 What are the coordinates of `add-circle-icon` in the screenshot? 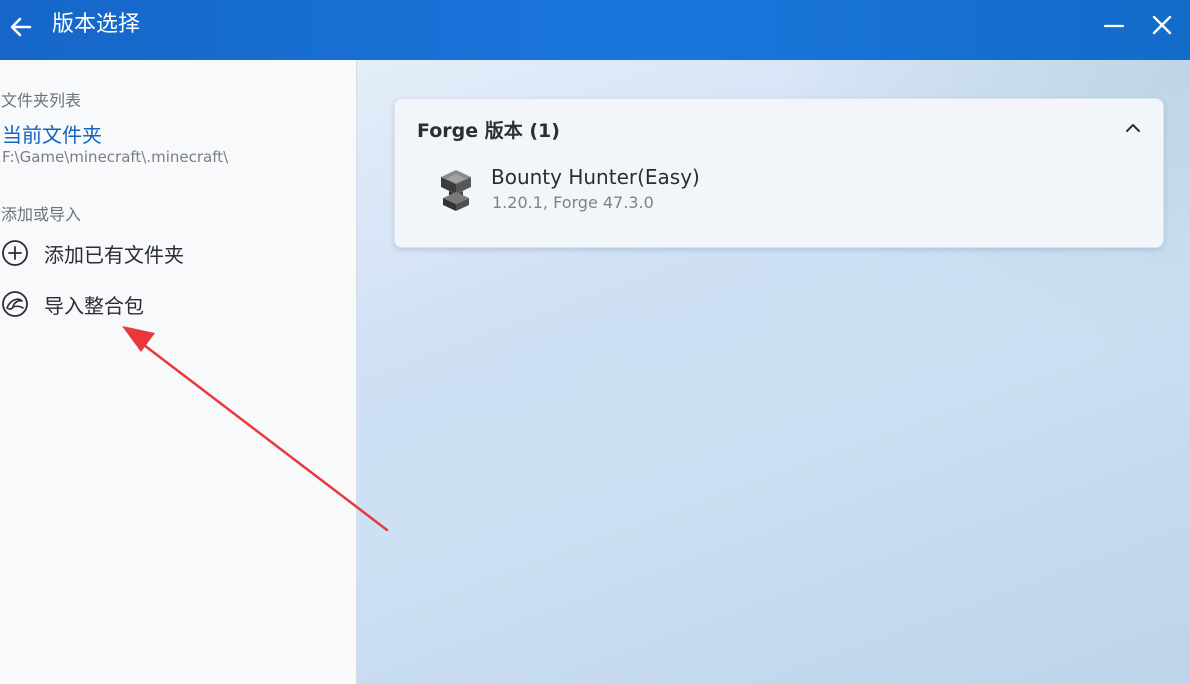 It's located at (15, 253).